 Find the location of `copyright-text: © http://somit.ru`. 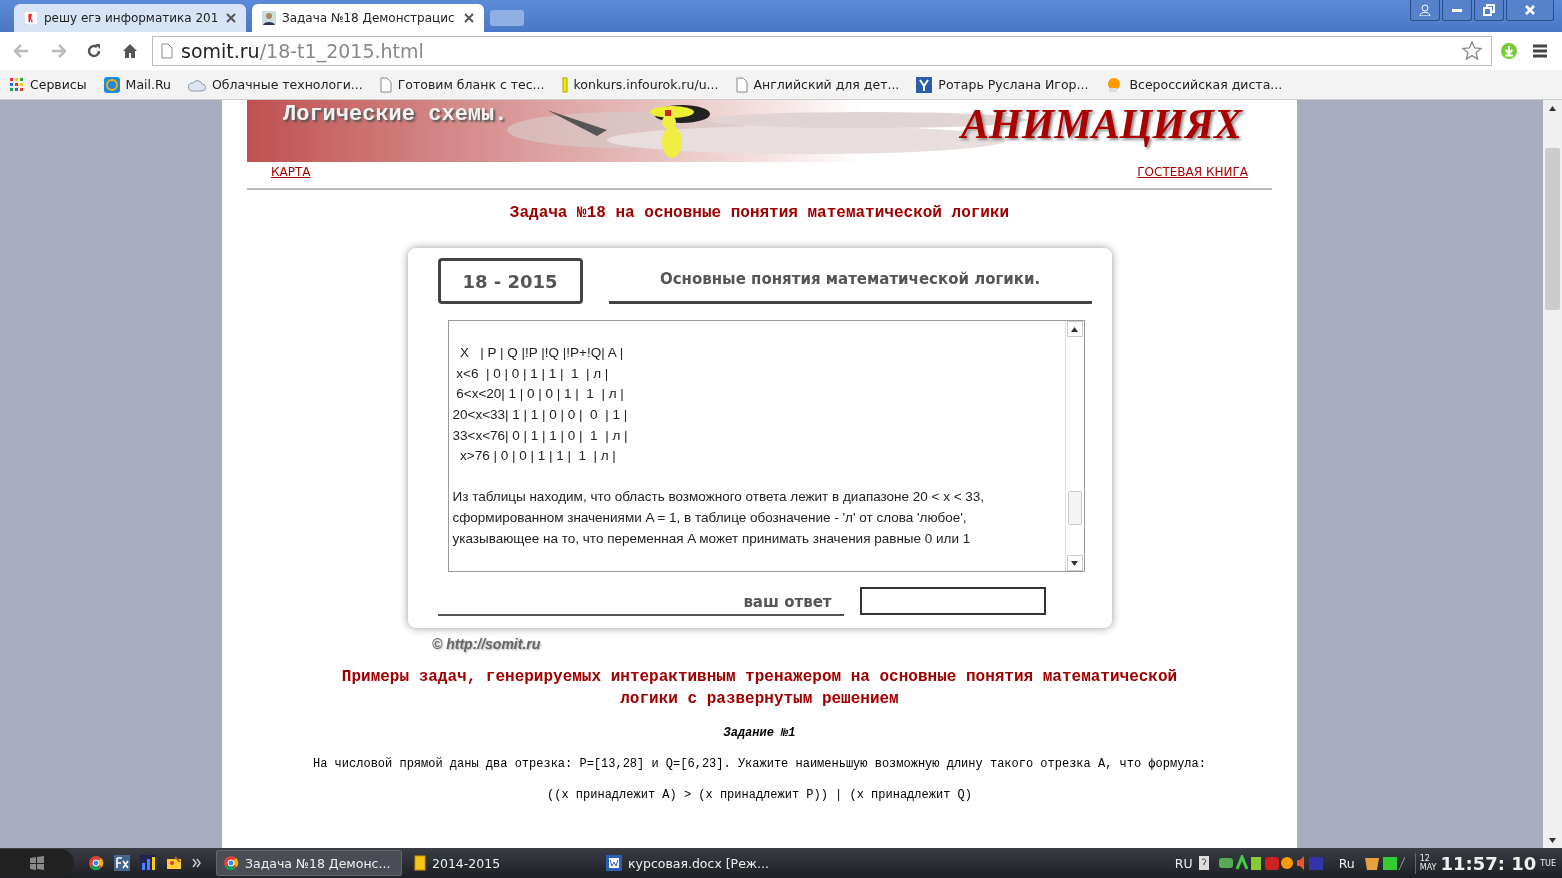

copyright-text: © http://somit.ru is located at coordinates (486, 644).